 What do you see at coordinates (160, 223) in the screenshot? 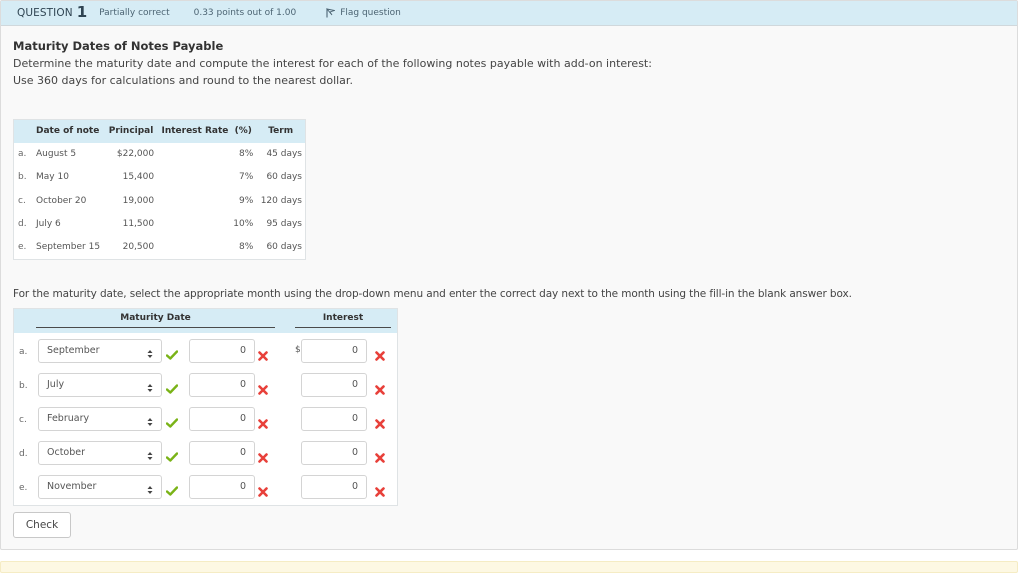
I see `notes-table-row: d. July 6 11,500 10% 95 days` at bounding box center [160, 223].